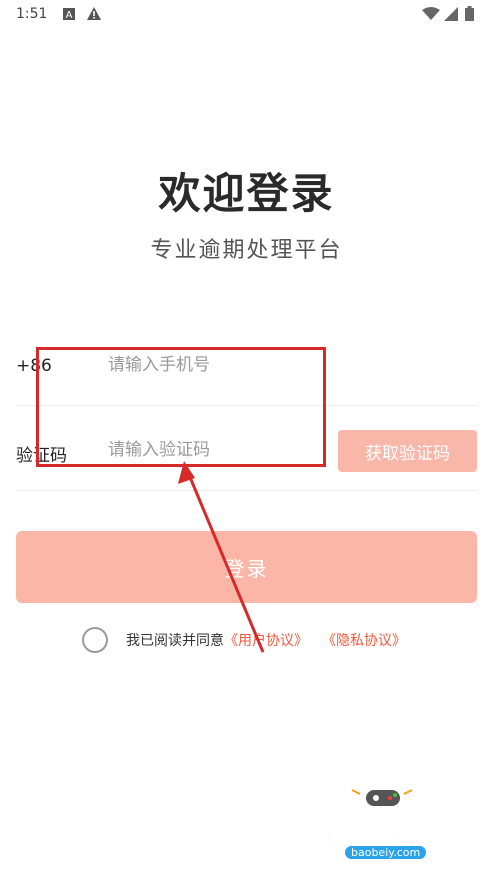 This screenshot has width=493, height=878. Describe the element at coordinates (246, 250) in the screenshot. I see `page-subtitle: 专业逾期处理平台` at that location.